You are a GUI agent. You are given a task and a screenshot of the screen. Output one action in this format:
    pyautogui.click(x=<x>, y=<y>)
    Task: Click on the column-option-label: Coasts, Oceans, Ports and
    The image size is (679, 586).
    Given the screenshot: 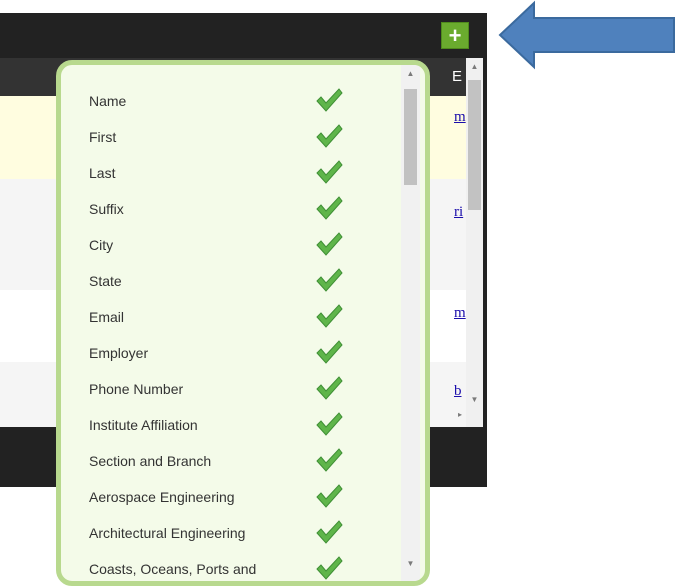 What is the action you would take?
    pyautogui.click(x=173, y=569)
    